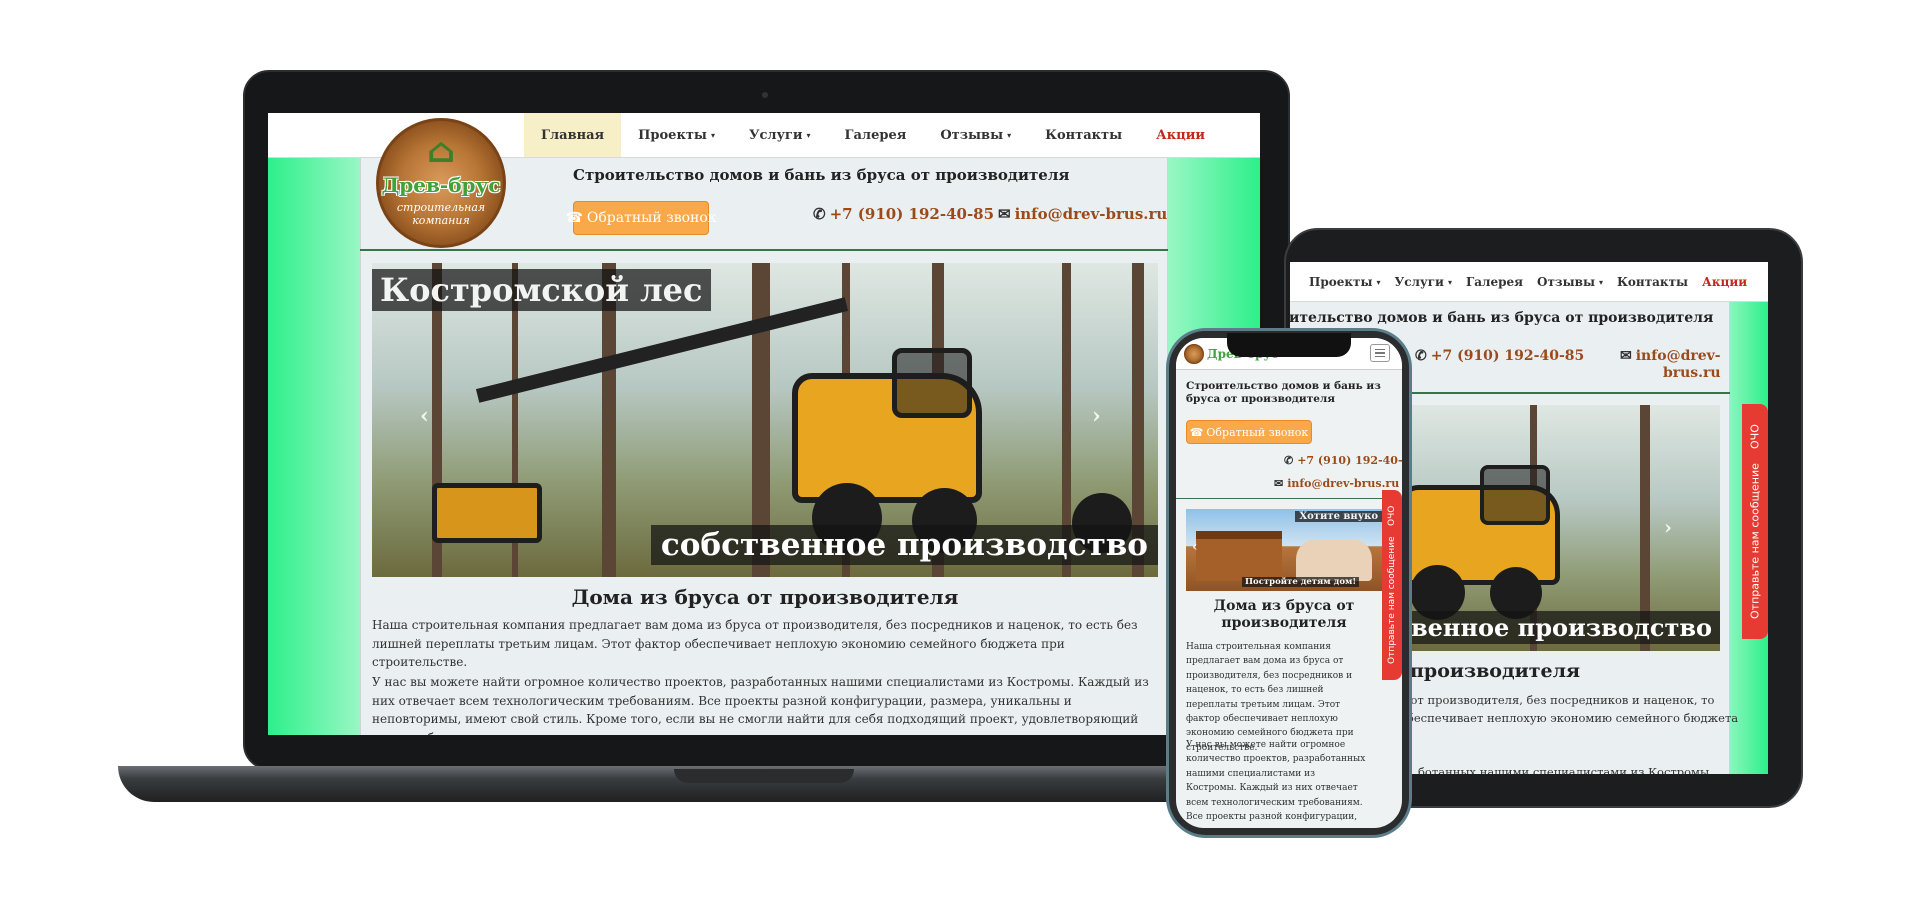  I want to click on site-logo: ⌂ Древ-брус строительная компания, so click(441, 183).